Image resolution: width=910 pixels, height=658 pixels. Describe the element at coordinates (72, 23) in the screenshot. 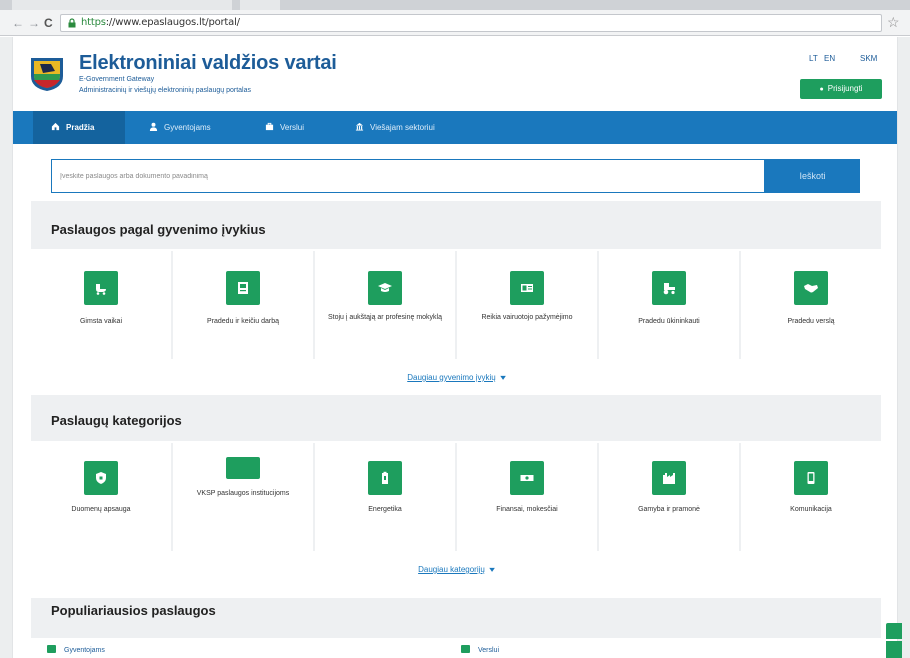

I see `lock-icon` at that location.